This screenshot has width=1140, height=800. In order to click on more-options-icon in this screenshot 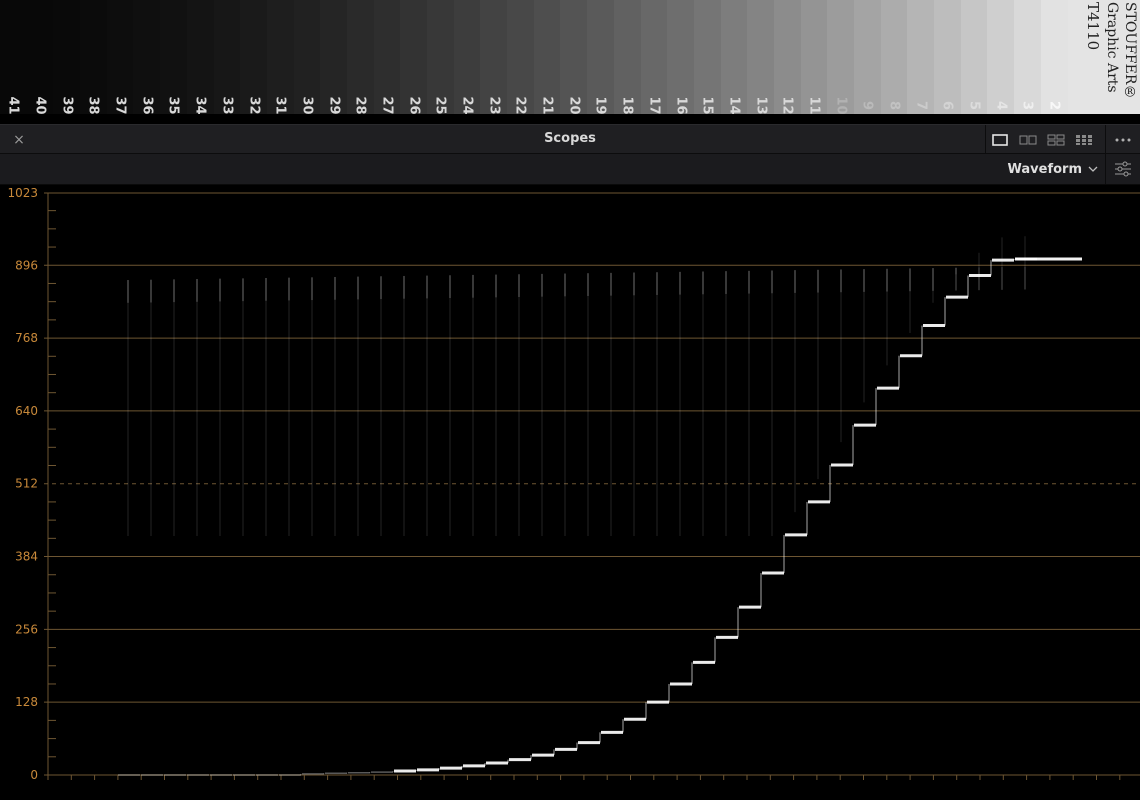, I will do `click(1122, 139)`.